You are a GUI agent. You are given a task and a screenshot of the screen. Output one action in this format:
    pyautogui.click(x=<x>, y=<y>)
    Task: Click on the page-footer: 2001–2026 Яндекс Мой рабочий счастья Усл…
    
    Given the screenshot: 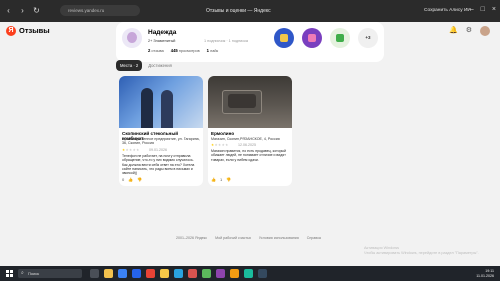 What is the action you would take?
    pyautogui.click(x=248, y=238)
    